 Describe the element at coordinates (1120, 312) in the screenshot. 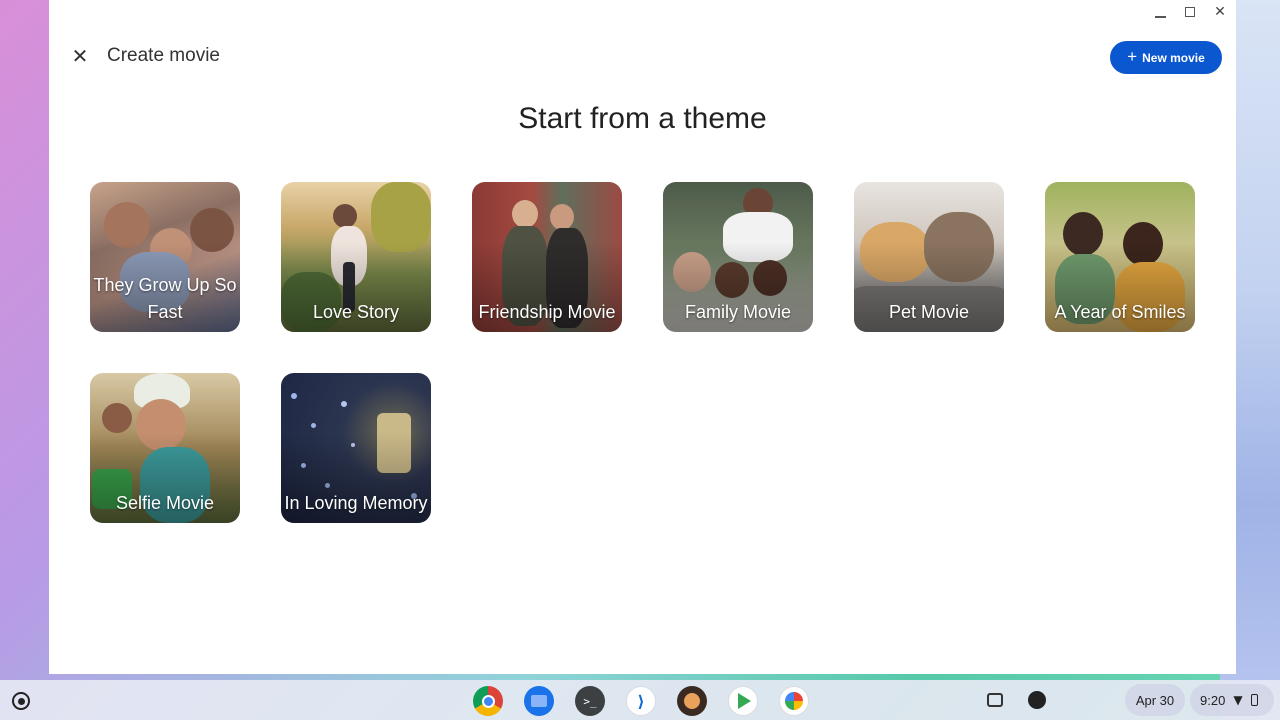

I see `theme-label: A Year of Smiles` at that location.